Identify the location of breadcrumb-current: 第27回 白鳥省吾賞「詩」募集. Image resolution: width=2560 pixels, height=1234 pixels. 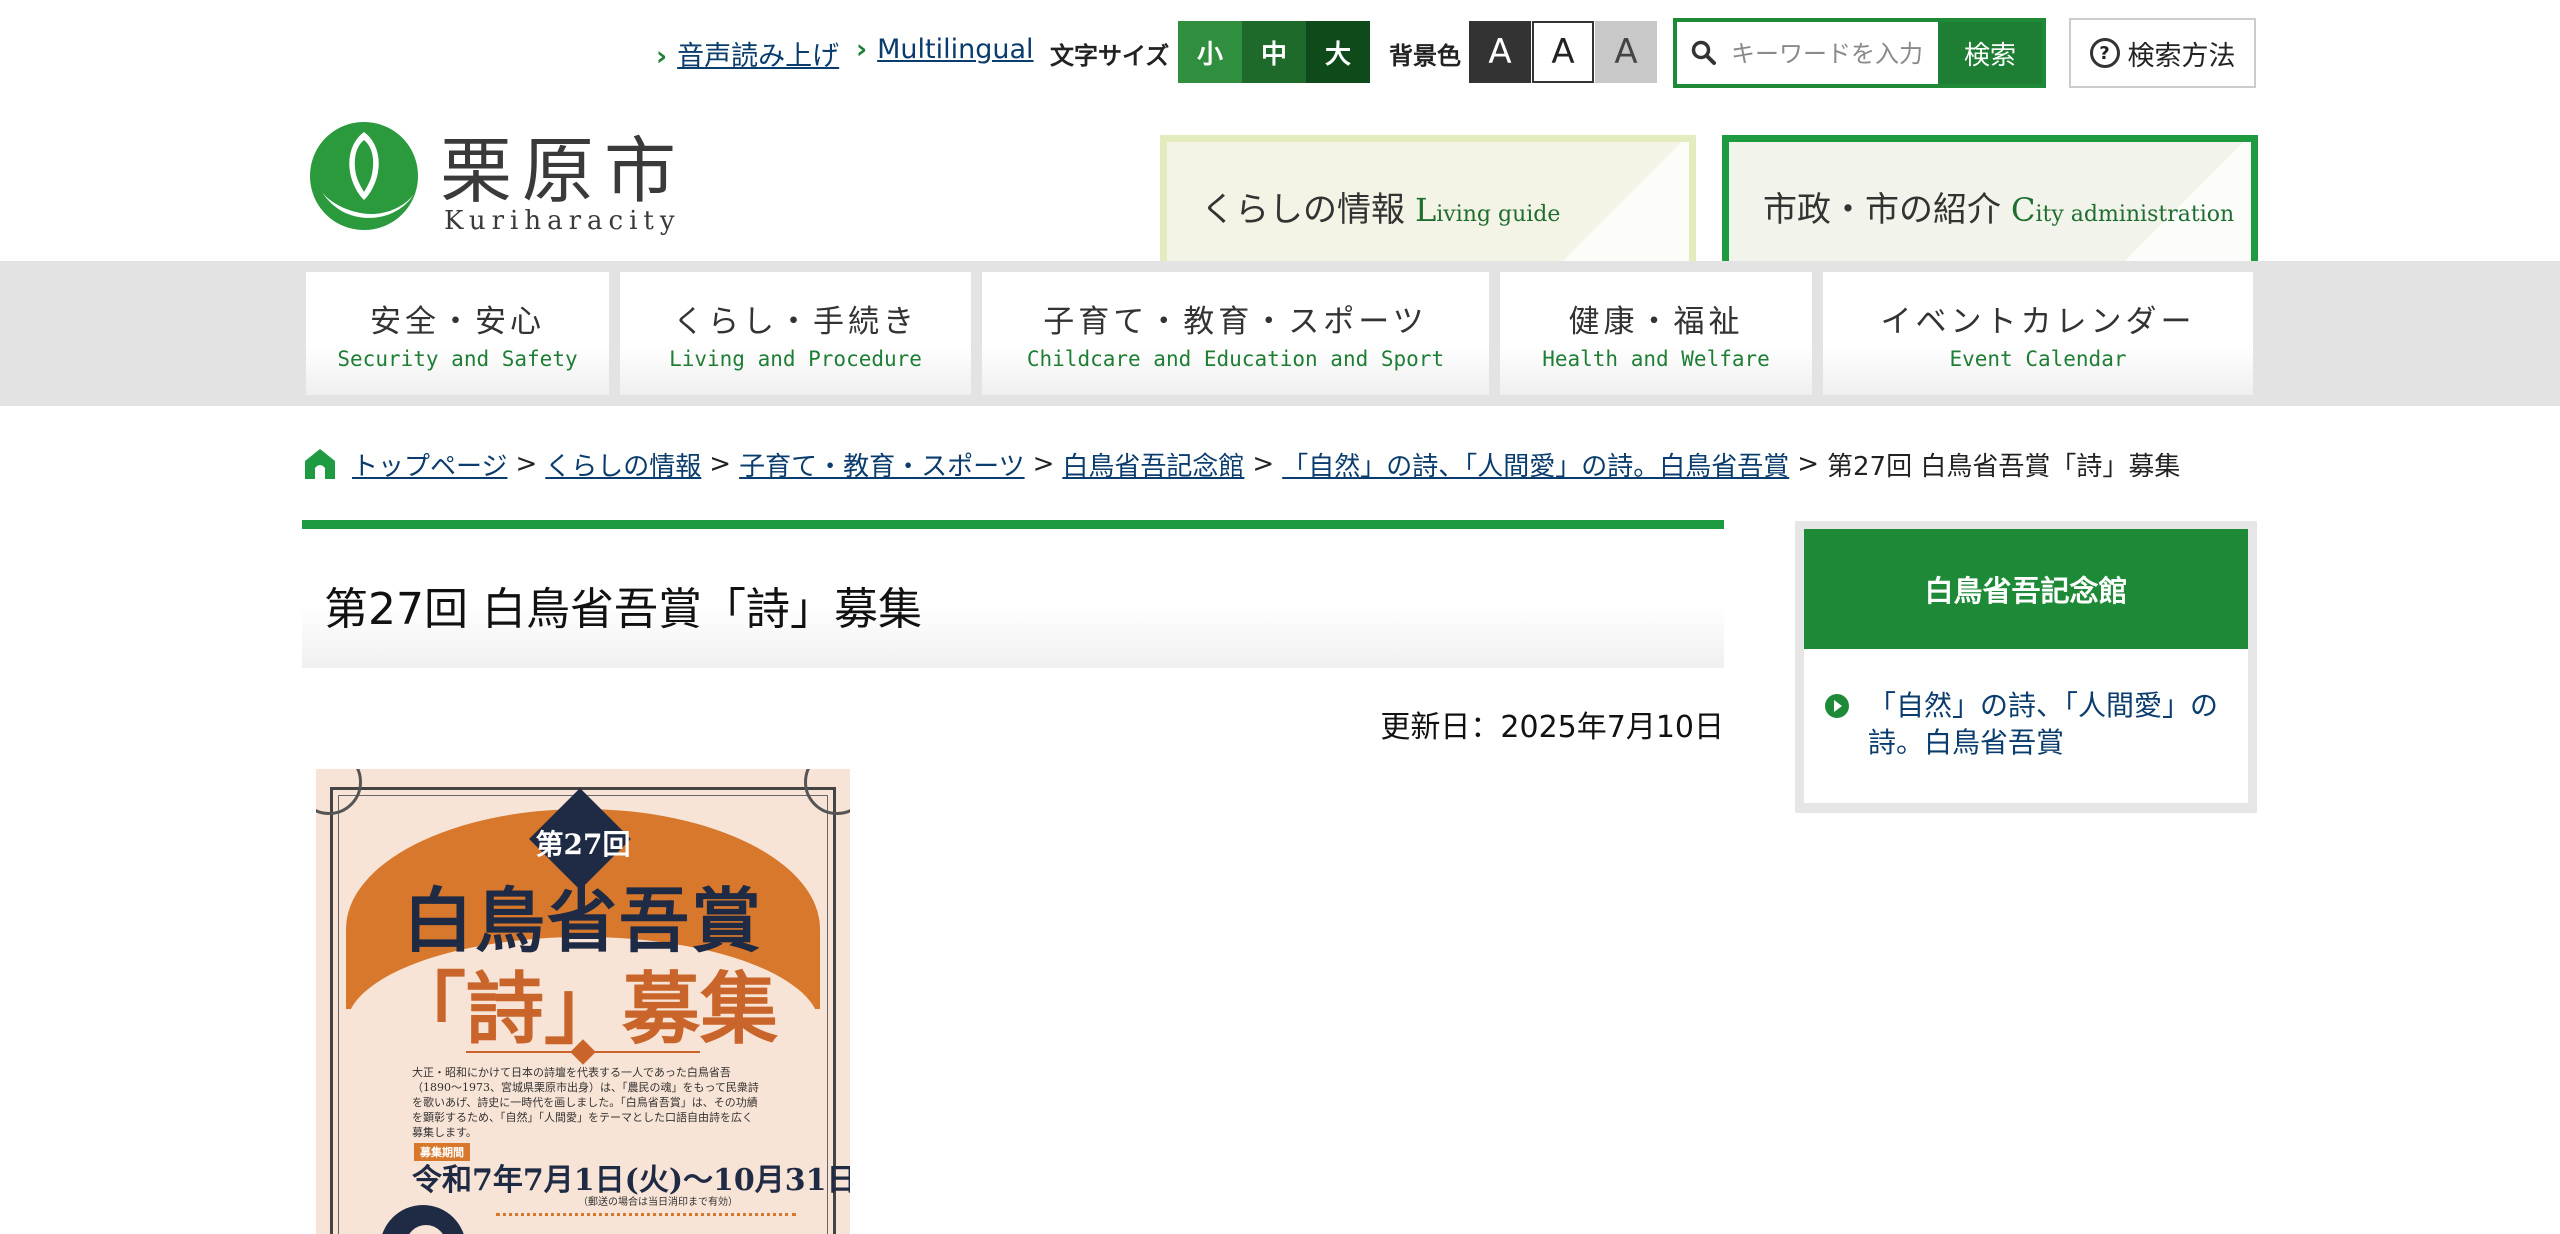
(2004, 466).